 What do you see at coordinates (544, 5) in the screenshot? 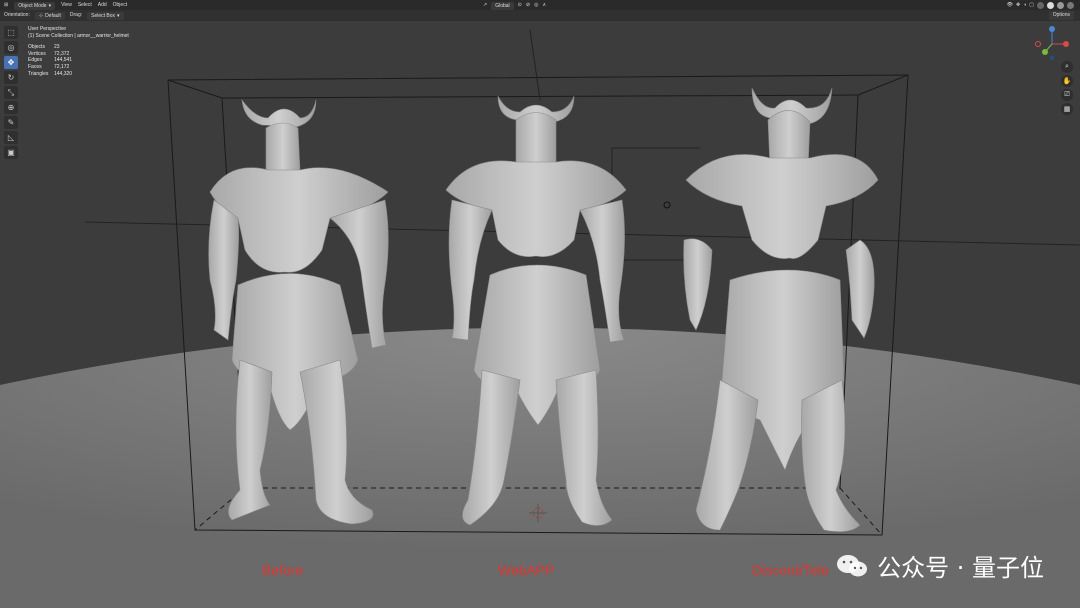
I see `falloff-icon: ∧` at bounding box center [544, 5].